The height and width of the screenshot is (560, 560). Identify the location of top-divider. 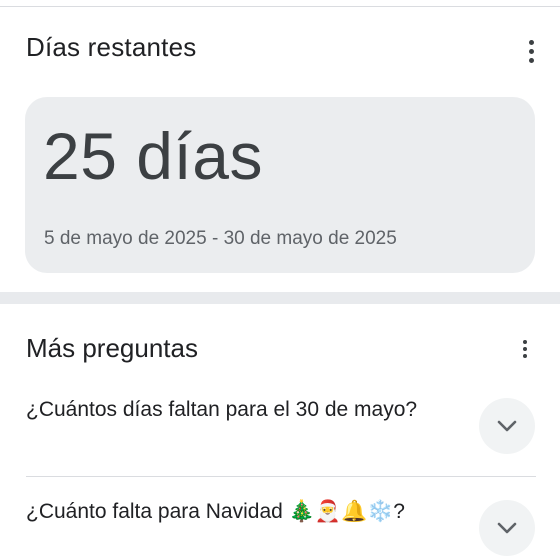
(280, 3).